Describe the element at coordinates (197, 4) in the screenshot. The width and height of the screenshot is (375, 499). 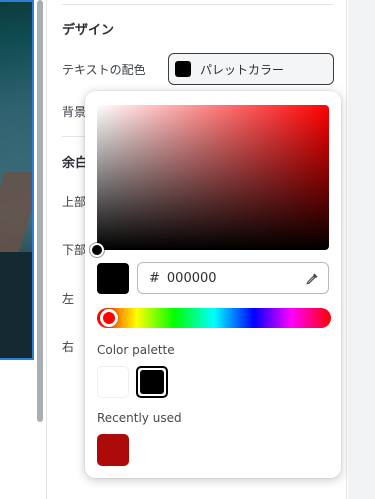
I see `divider` at that location.